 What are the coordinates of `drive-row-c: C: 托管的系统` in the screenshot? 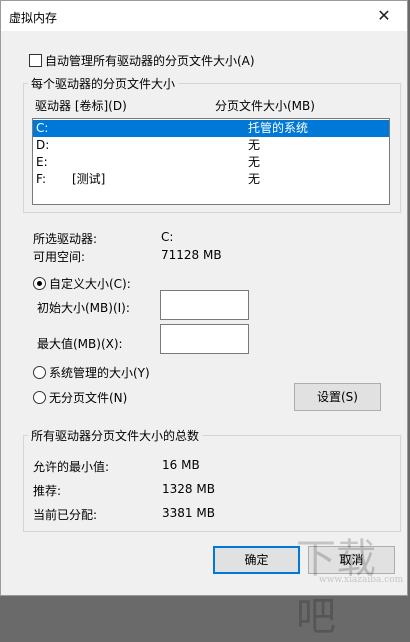 It's located at (211, 128).